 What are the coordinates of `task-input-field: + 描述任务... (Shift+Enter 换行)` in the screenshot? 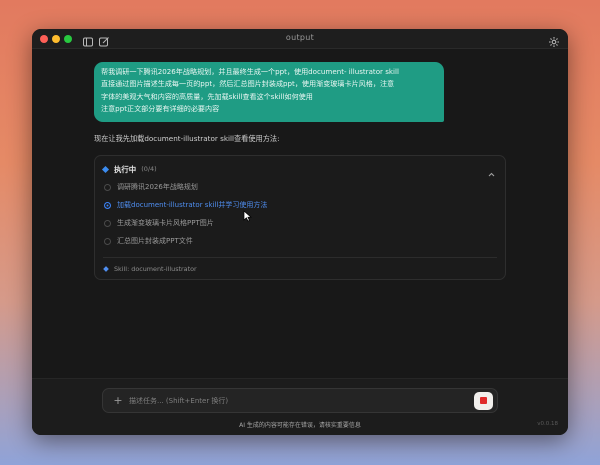 It's located at (300, 400).